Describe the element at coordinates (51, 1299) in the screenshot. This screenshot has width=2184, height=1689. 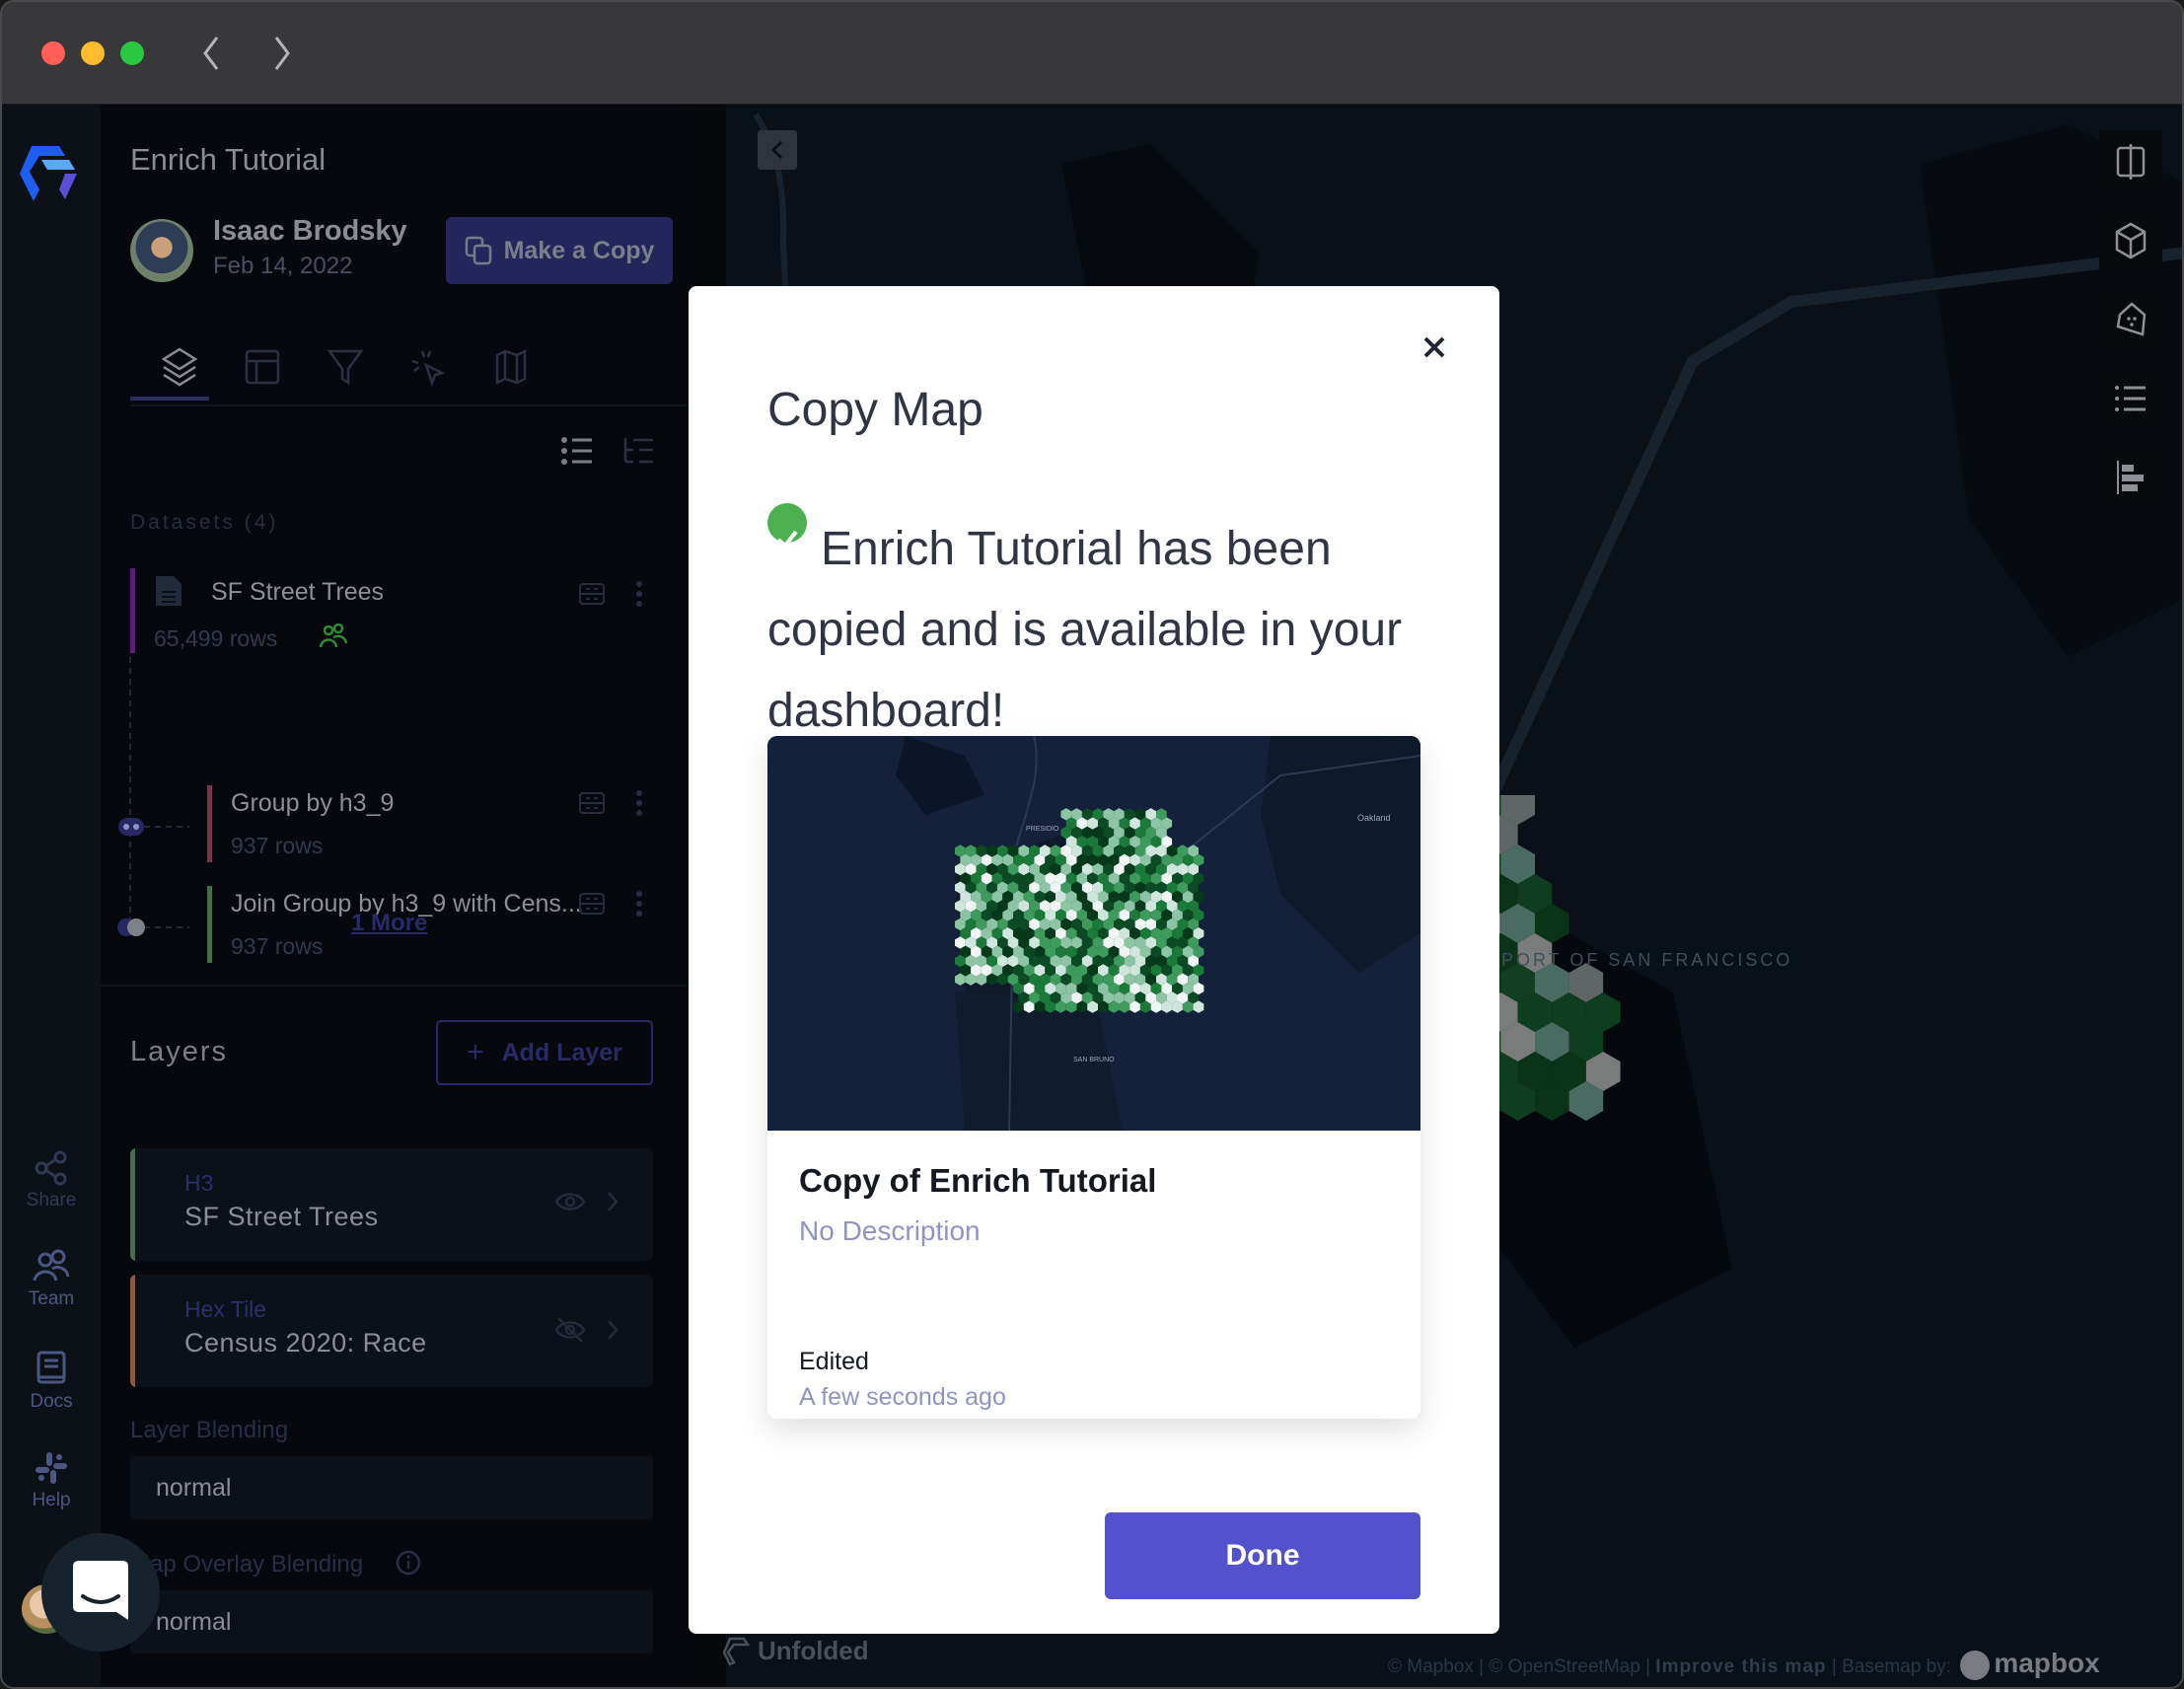
I see `rail-team-label: Team` at that location.